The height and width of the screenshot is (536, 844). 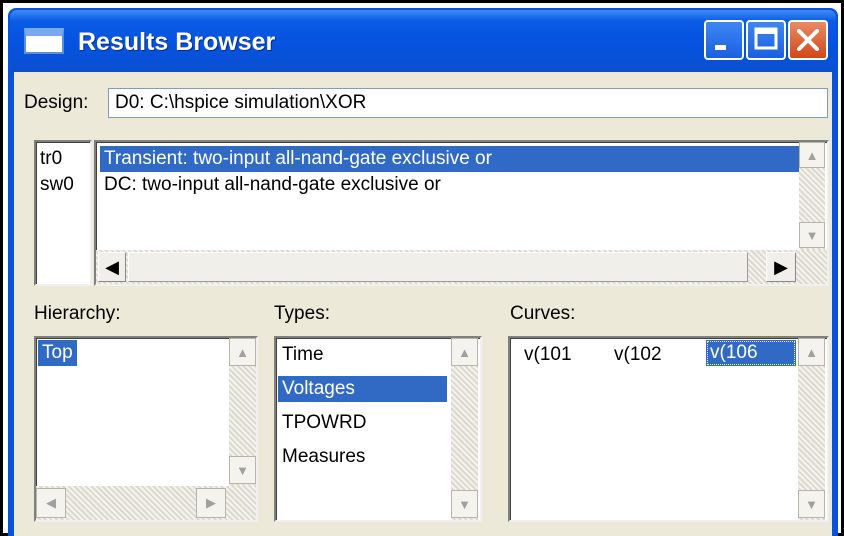 I want to click on curves-scroll-up-button: ▲, so click(x=811, y=352).